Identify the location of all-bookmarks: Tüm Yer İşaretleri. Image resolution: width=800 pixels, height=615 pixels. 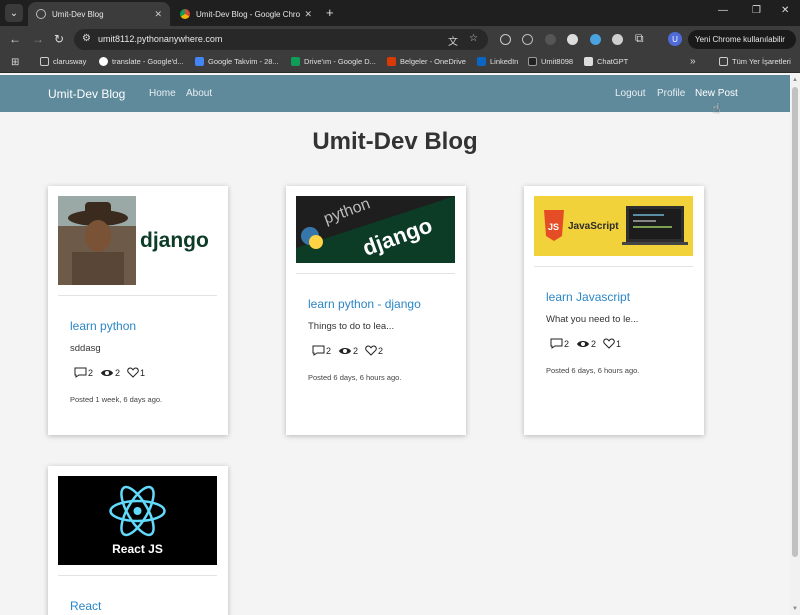
(755, 61).